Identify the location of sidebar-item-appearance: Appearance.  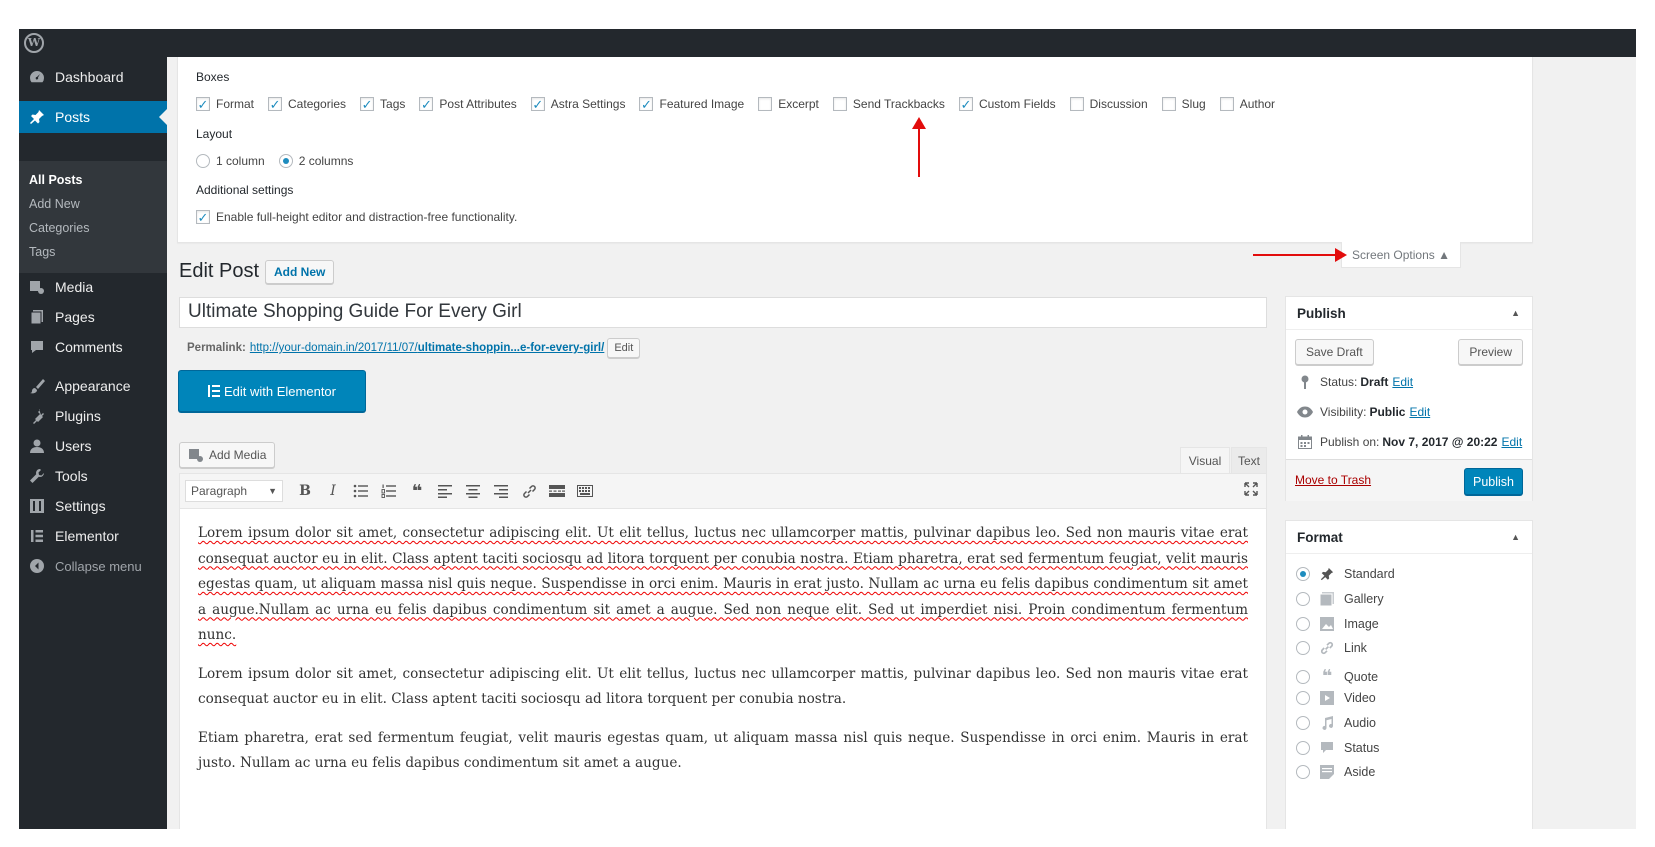
(93, 386).